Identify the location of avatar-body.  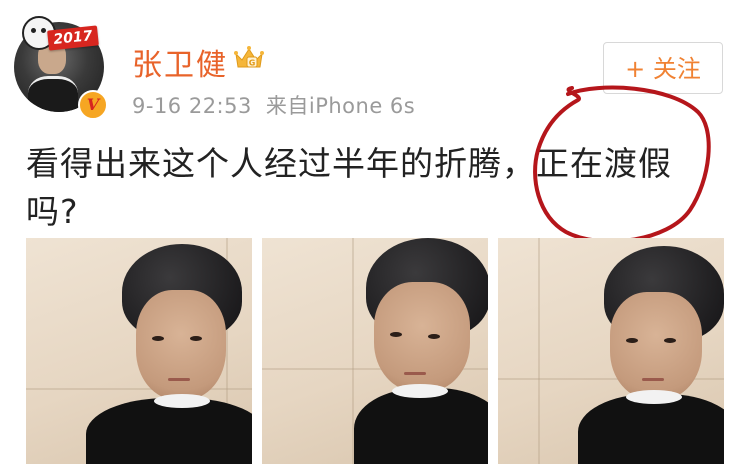
(53, 94).